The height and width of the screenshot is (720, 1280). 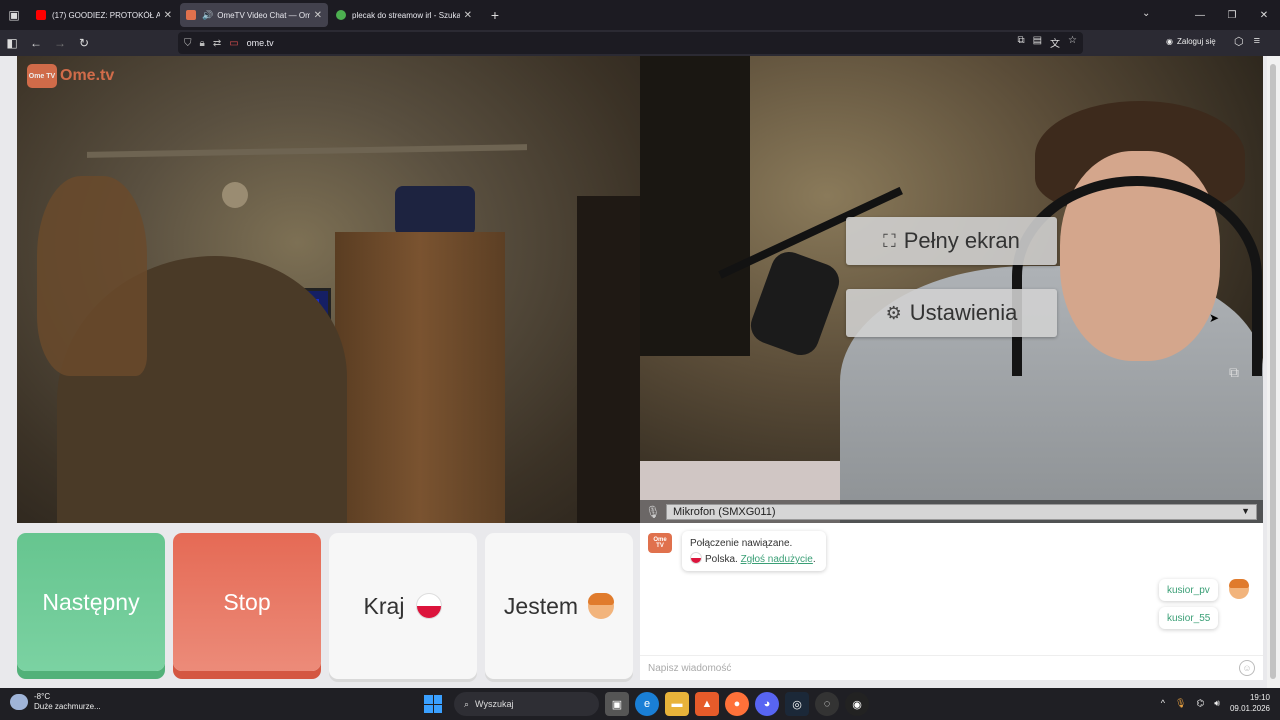 I want to click on wardrobe, so click(x=420, y=377).